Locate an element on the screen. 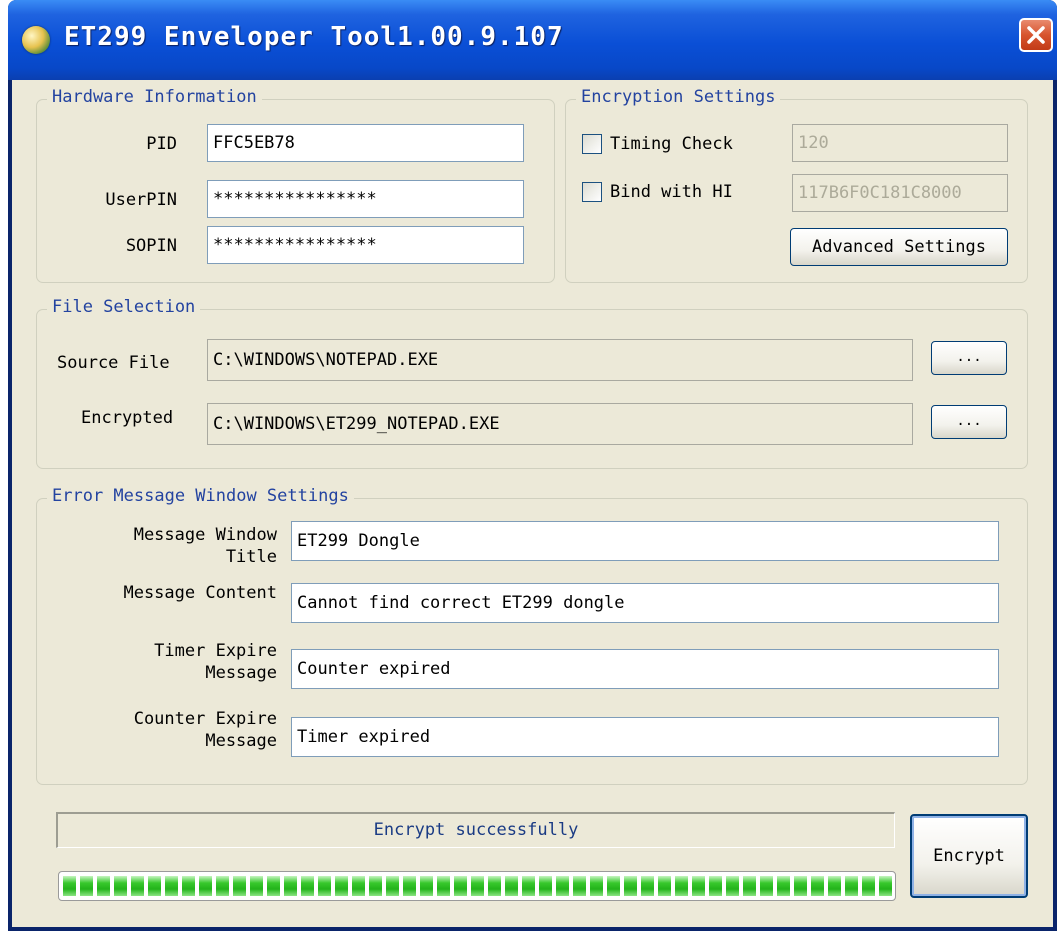  advanced-settings-button: Advanced Settings is located at coordinates (899, 247).